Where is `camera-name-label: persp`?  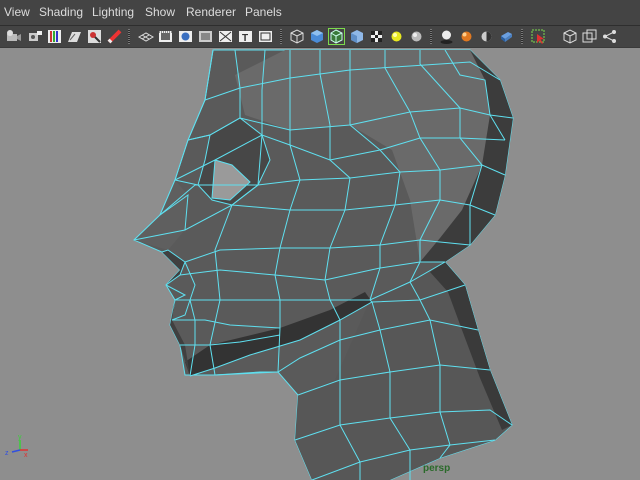 camera-name-label: persp is located at coordinates (437, 468).